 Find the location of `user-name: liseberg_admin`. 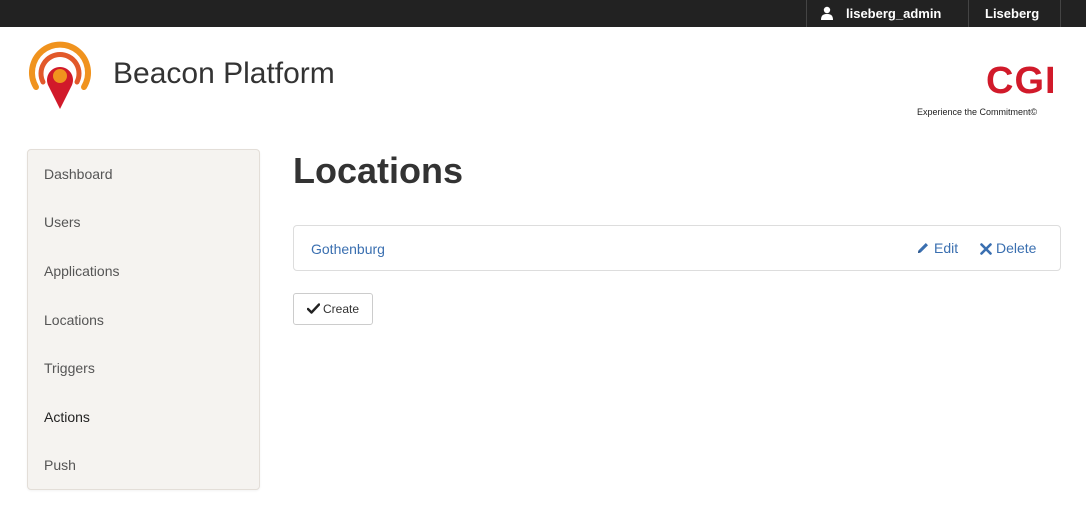

user-name: liseberg_admin is located at coordinates (894, 13).